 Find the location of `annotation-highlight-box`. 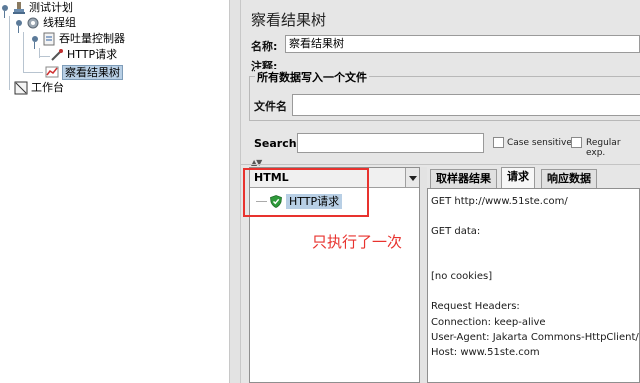

annotation-highlight-box is located at coordinates (306, 192).